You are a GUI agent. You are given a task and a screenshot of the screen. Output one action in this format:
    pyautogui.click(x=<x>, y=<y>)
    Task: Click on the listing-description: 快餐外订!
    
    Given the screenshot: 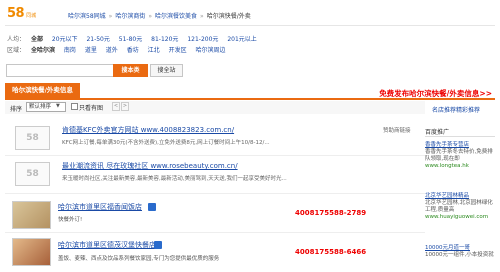 What is the action you would take?
    pyautogui.click(x=70, y=220)
    